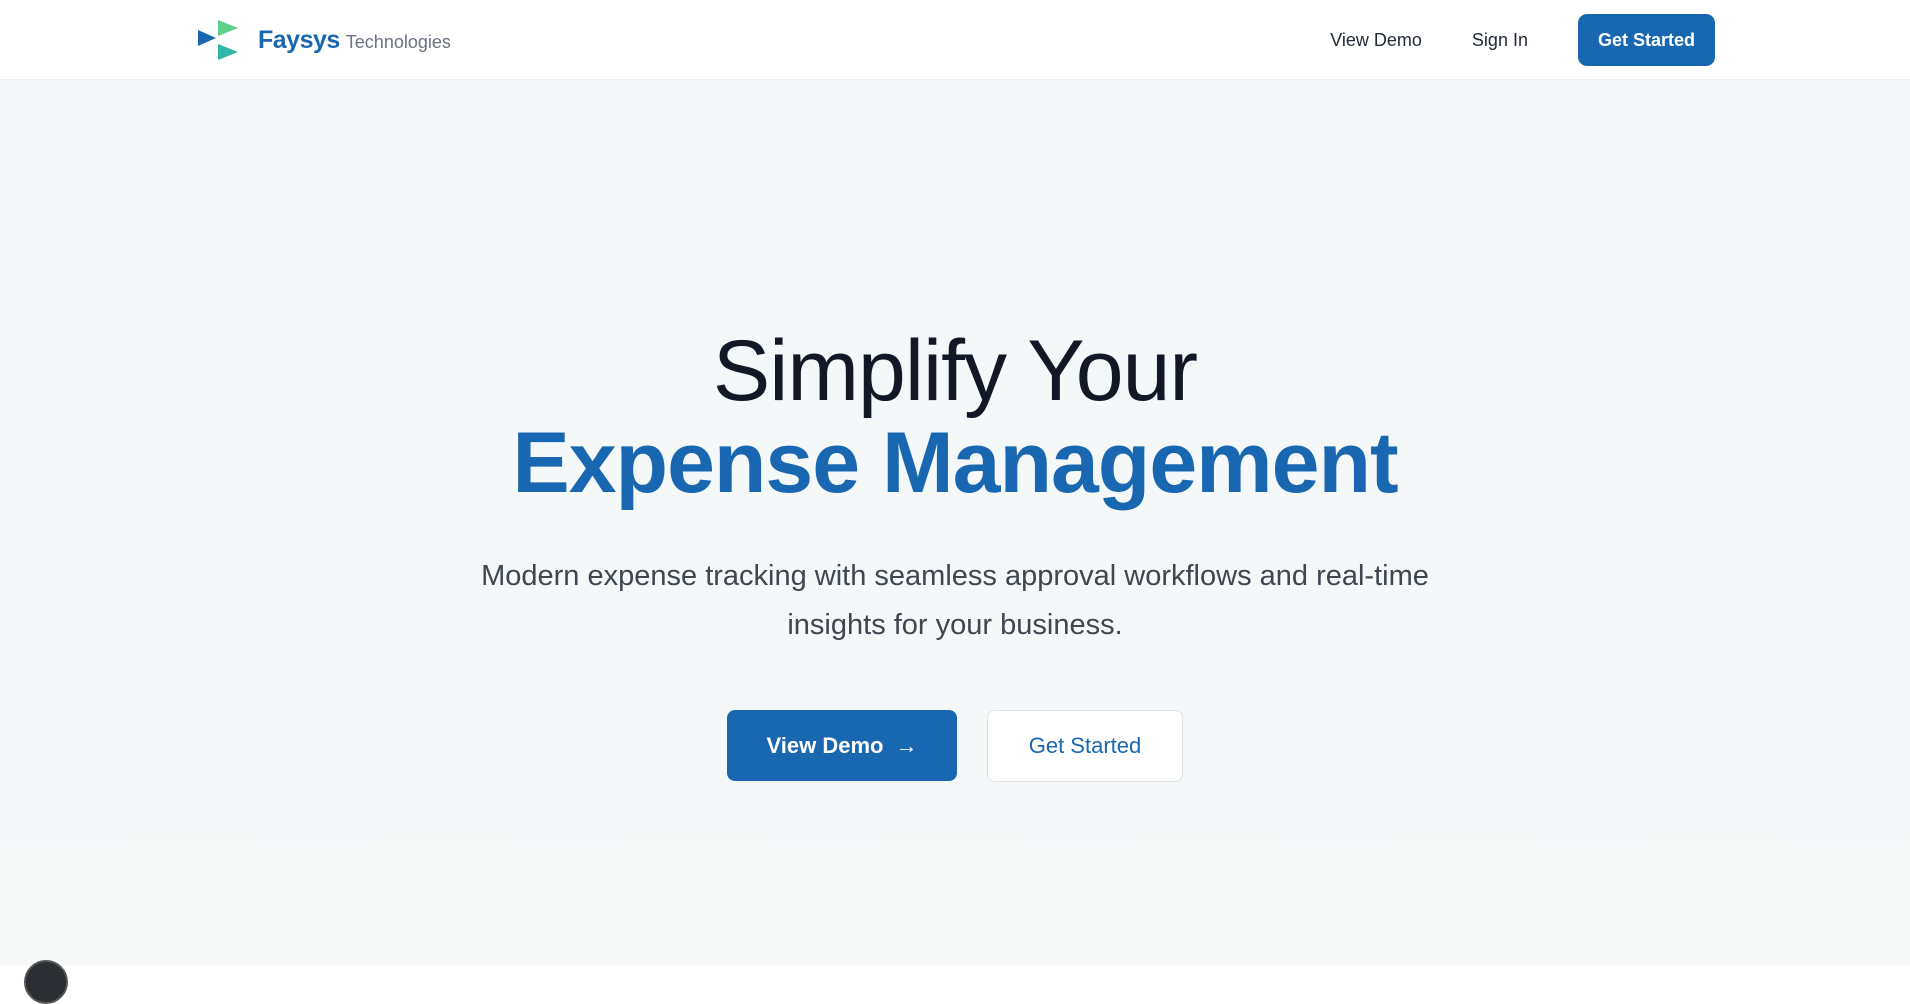 Image resolution: width=1910 pixels, height=1004 pixels. Describe the element at coordinates (955, 371) in the screenshot. I see `hero-title-line1: Simplify Your` at that location.